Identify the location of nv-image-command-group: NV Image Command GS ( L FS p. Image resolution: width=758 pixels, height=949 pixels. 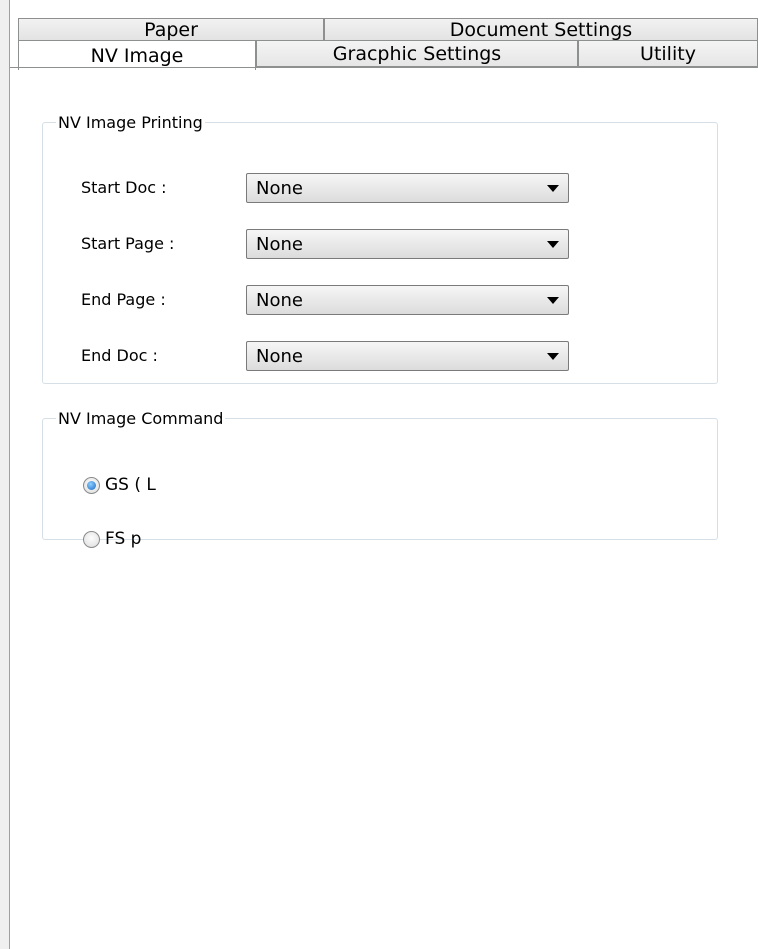
(380, 479).